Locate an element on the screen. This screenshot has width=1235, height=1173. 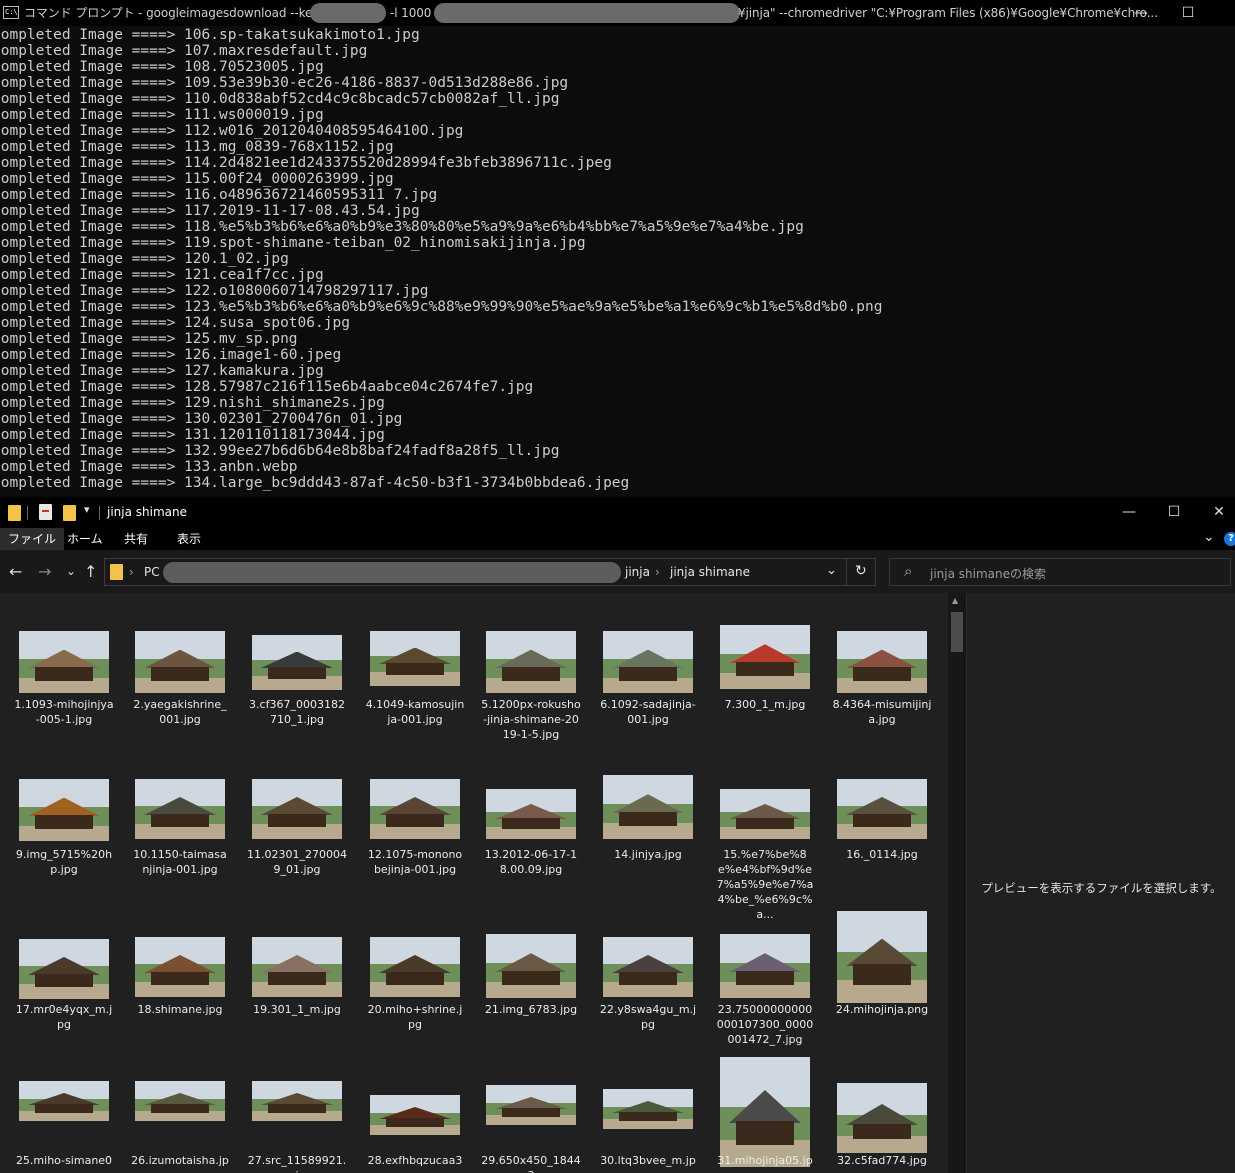
tab-file: ファイル is located at coordinates (32, 539).